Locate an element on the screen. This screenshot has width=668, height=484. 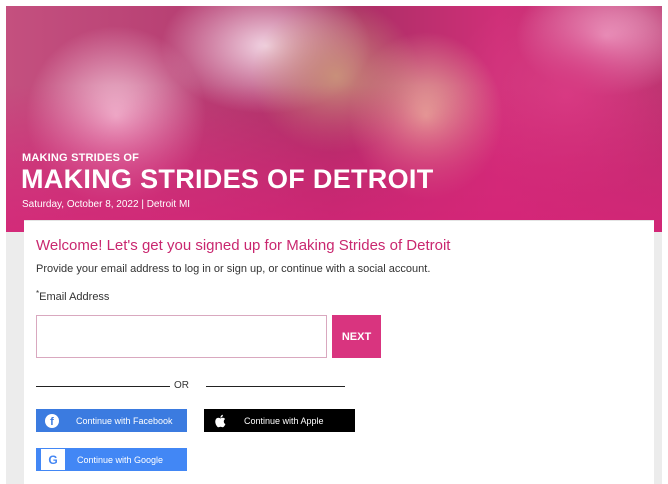
email-field is located at coordinates (181, 336).